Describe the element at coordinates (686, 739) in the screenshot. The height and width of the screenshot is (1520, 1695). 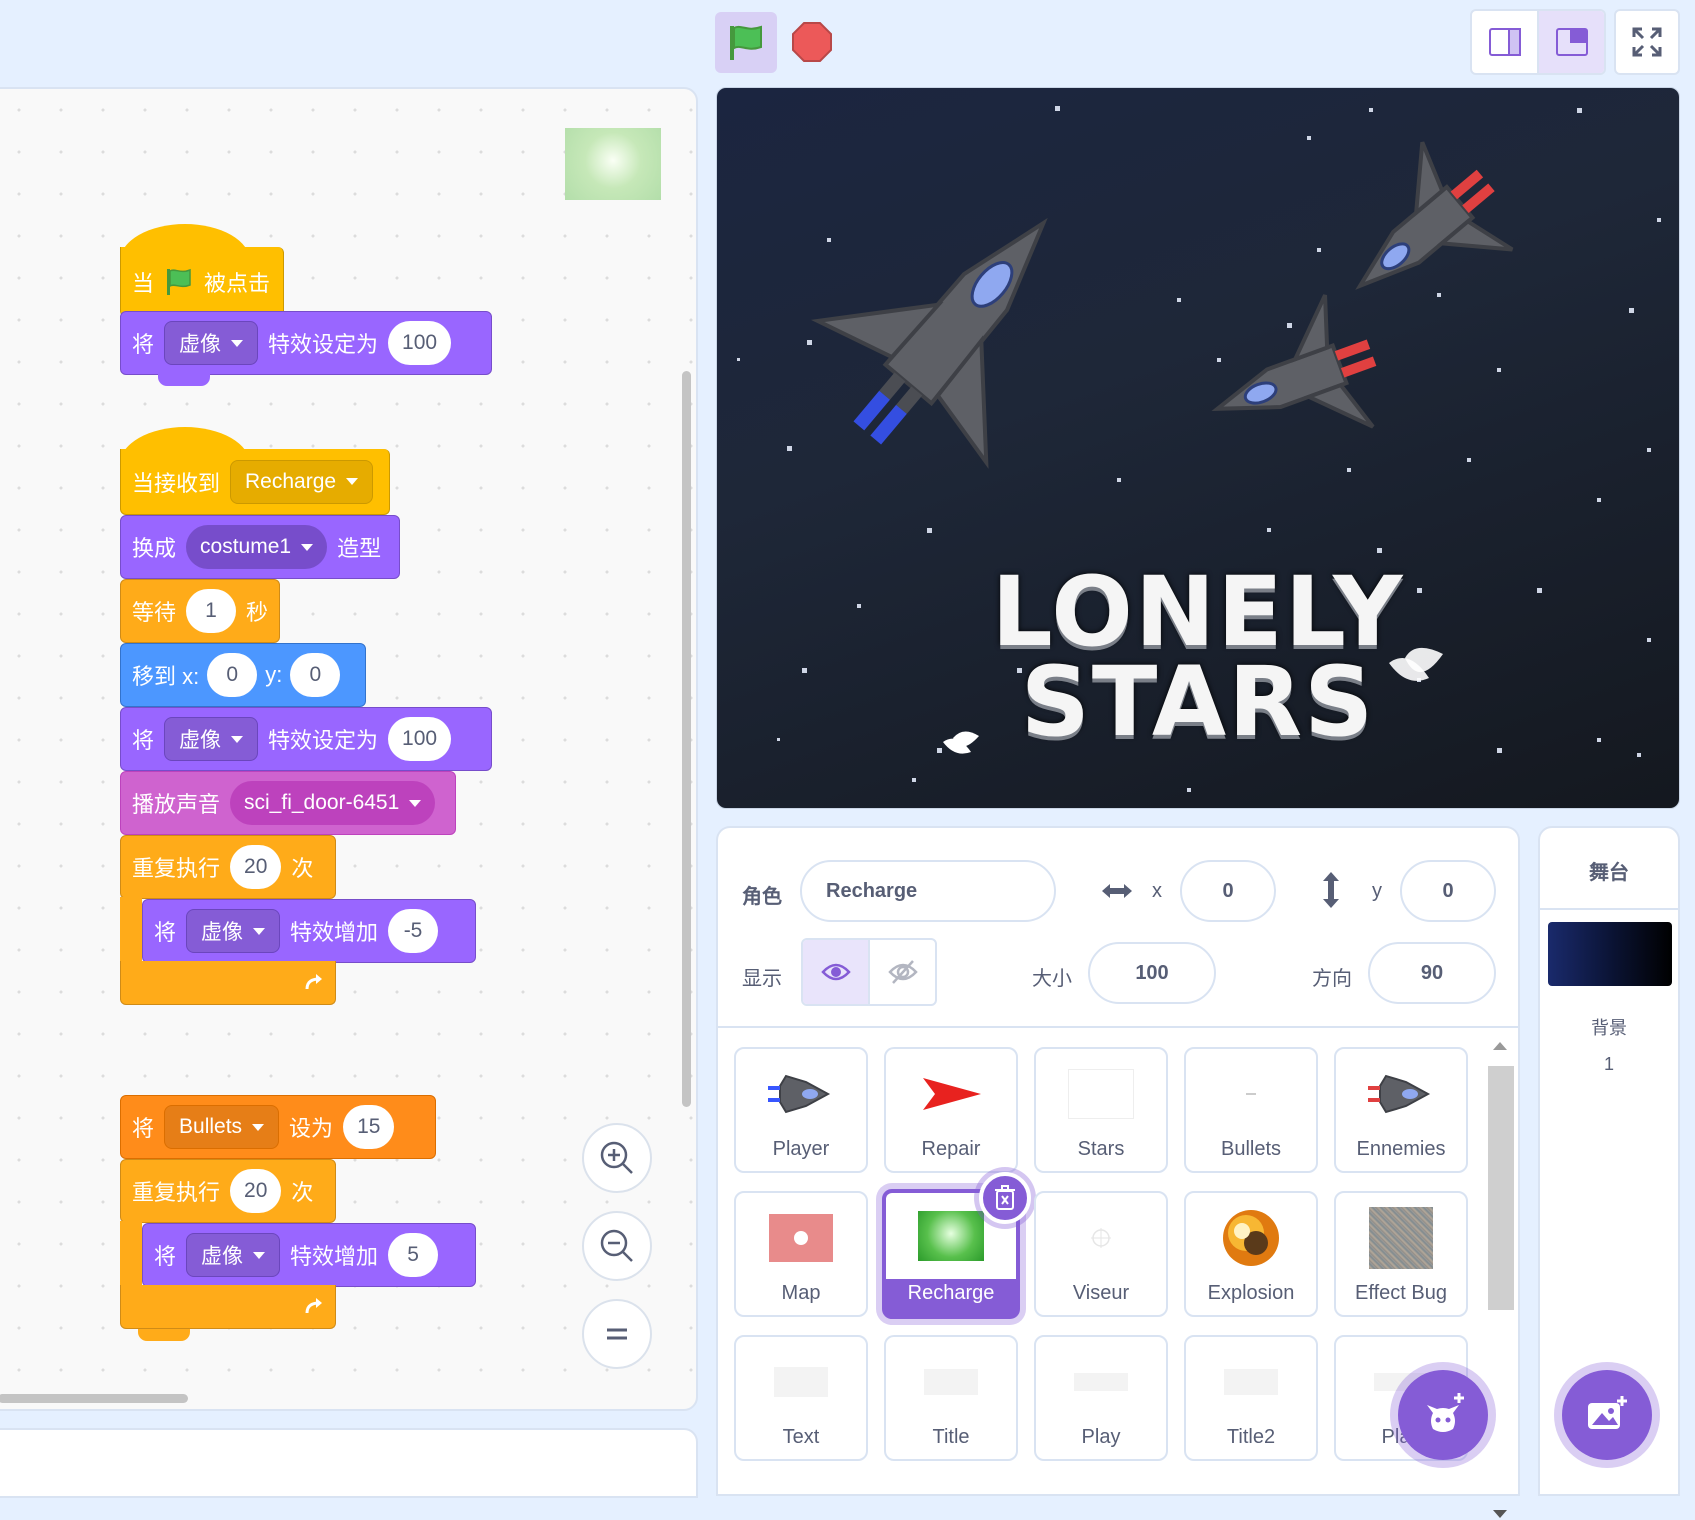
I see `vertical-scrollbar` at that location.